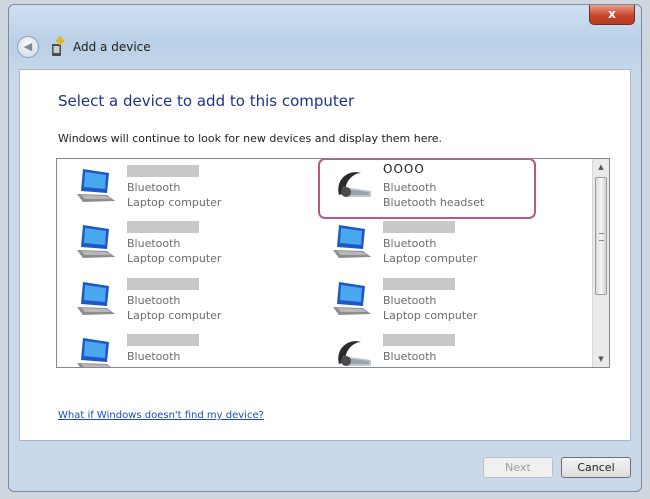 This screenshot has height=499, width=650. Describe the element at coordinates (354, 353) in the screenshot. I see `headset-icon` at that location.